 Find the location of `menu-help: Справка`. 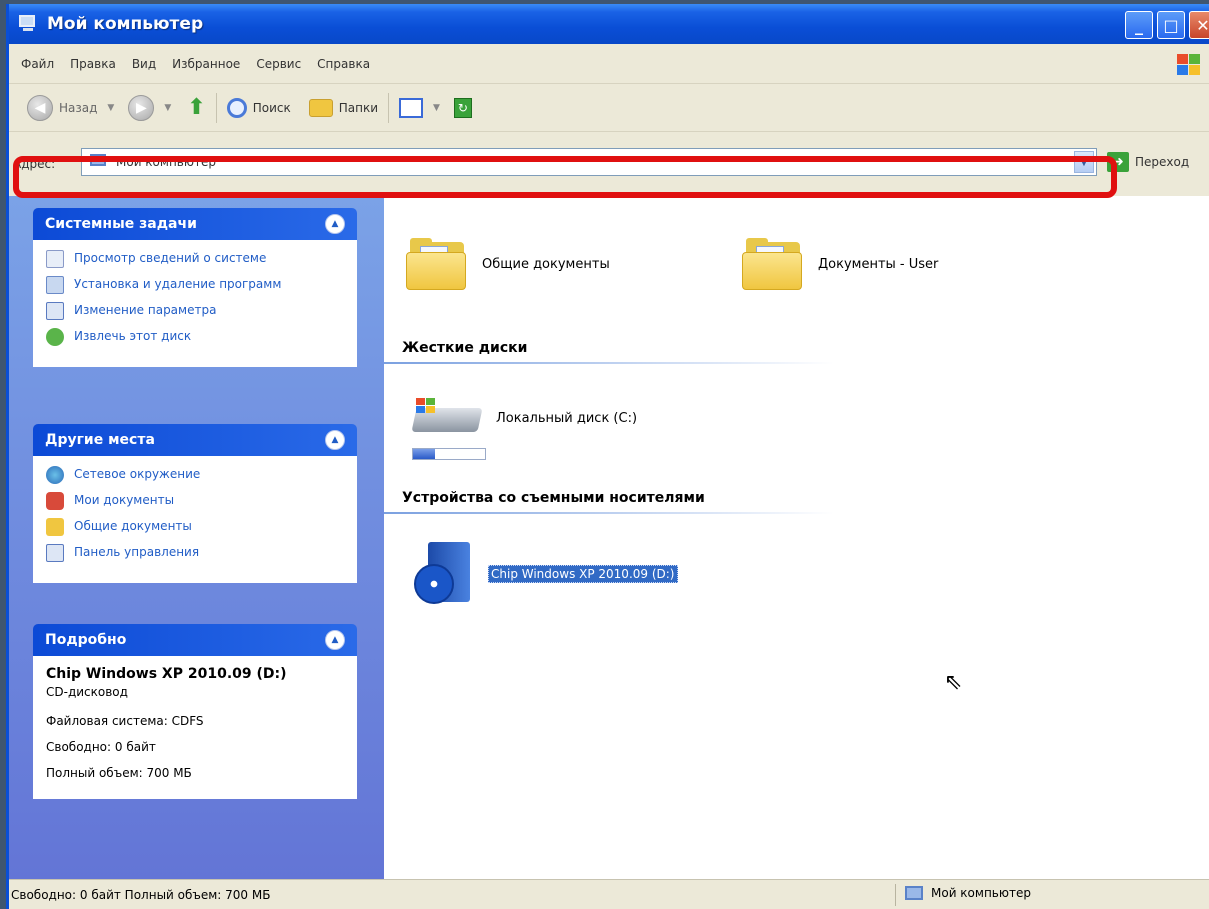

menu-help: Справка is located at coordinates (343, 64).